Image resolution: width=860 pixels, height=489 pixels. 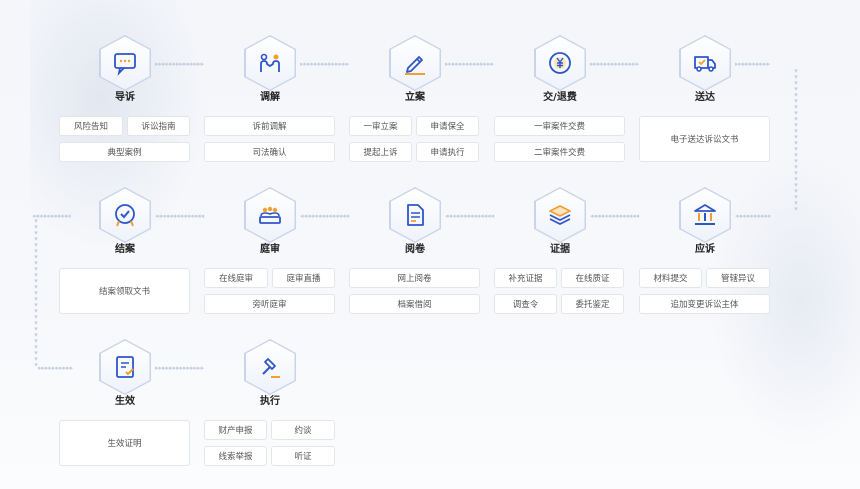 I want to click on stage-label: 生效, so click(x=125, y=401).